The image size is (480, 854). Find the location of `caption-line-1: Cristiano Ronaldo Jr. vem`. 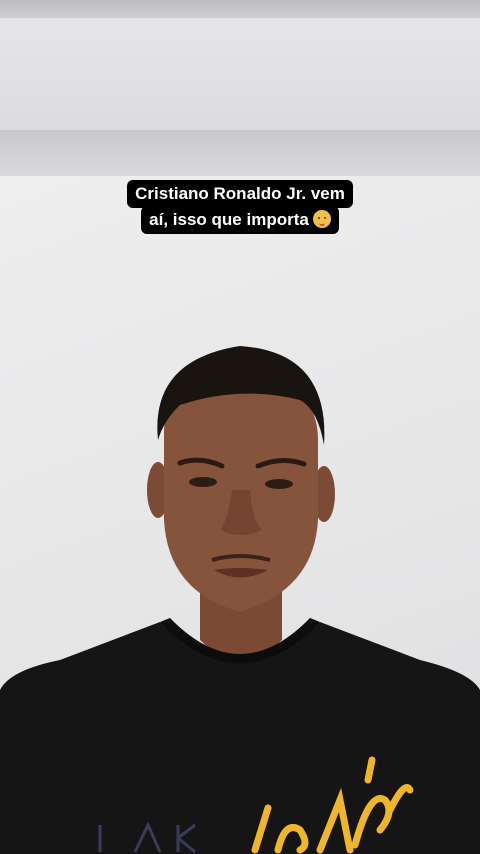

caption-line-1: Cristiano Ronaldo Jr. vem is located at coordinates (240, 194).